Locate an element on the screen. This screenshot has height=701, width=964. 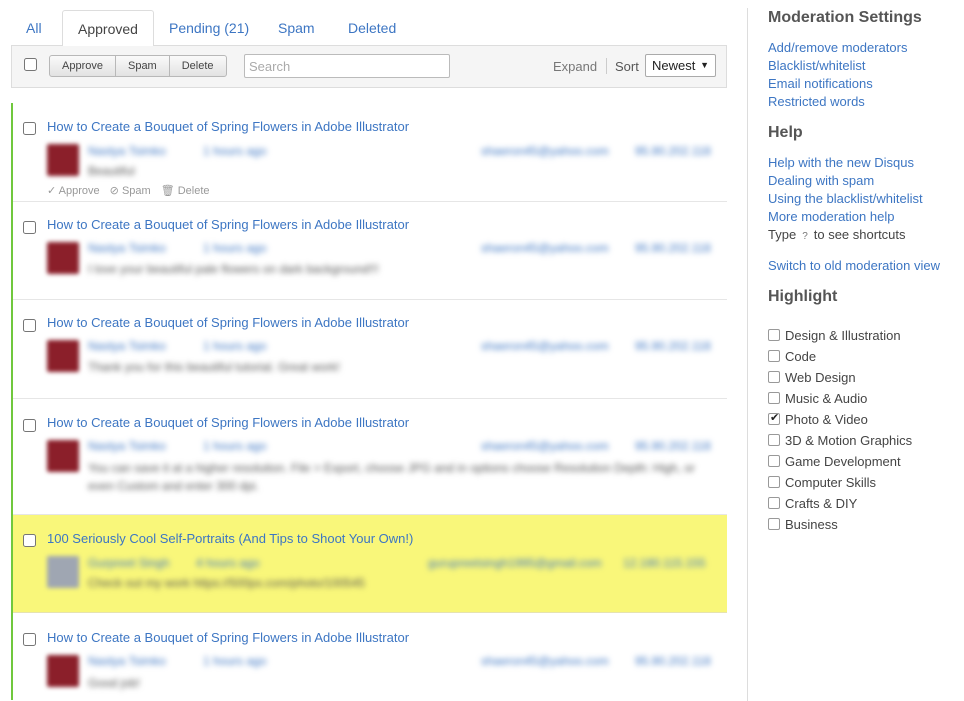
bulk-approve-button: Approve is located at coordinates (83, 66).